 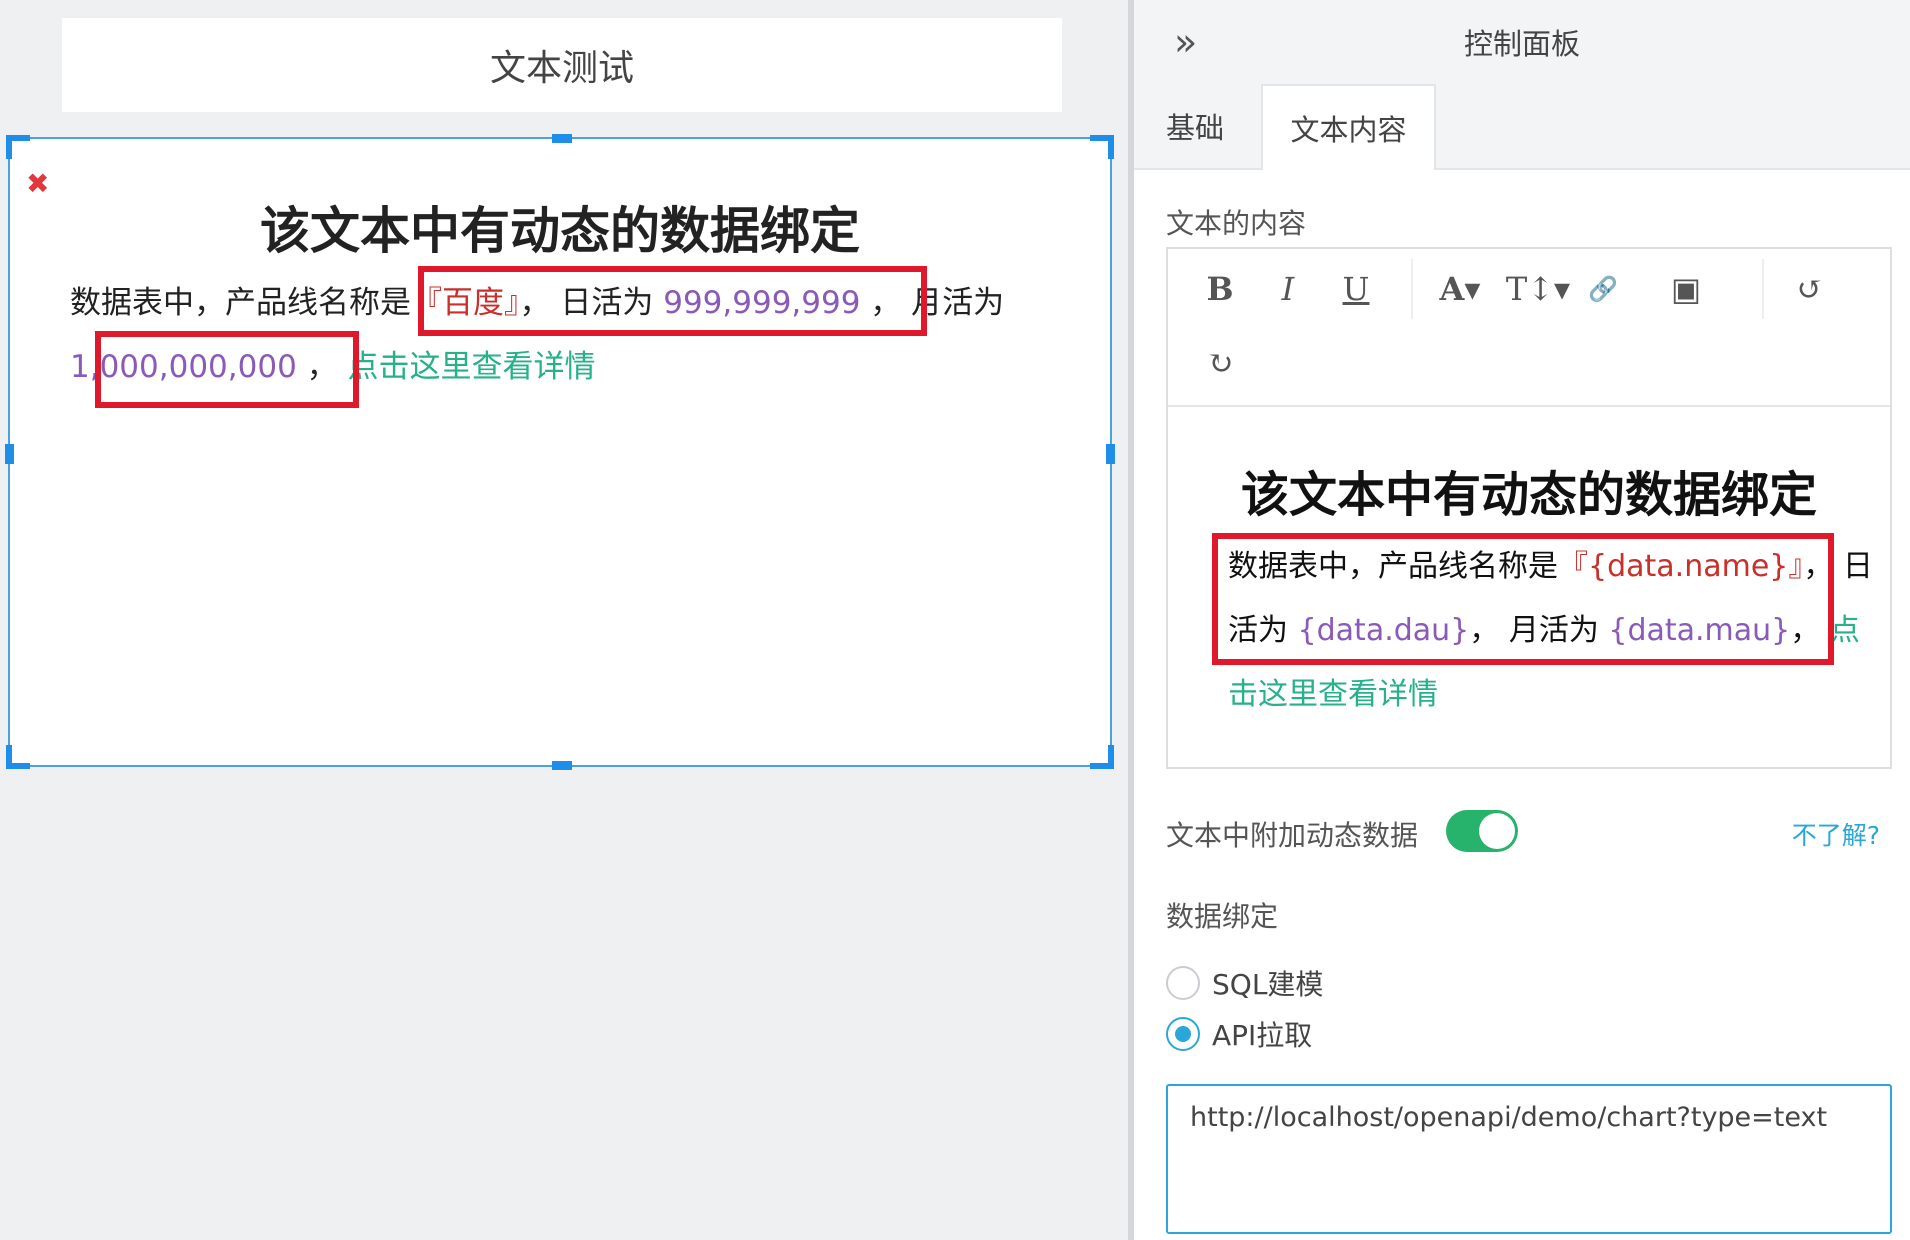 What do you see at coordinates (18, 147) in the screenshot?
I see `resize-handle-top-left` at bounding box center [18, 147].